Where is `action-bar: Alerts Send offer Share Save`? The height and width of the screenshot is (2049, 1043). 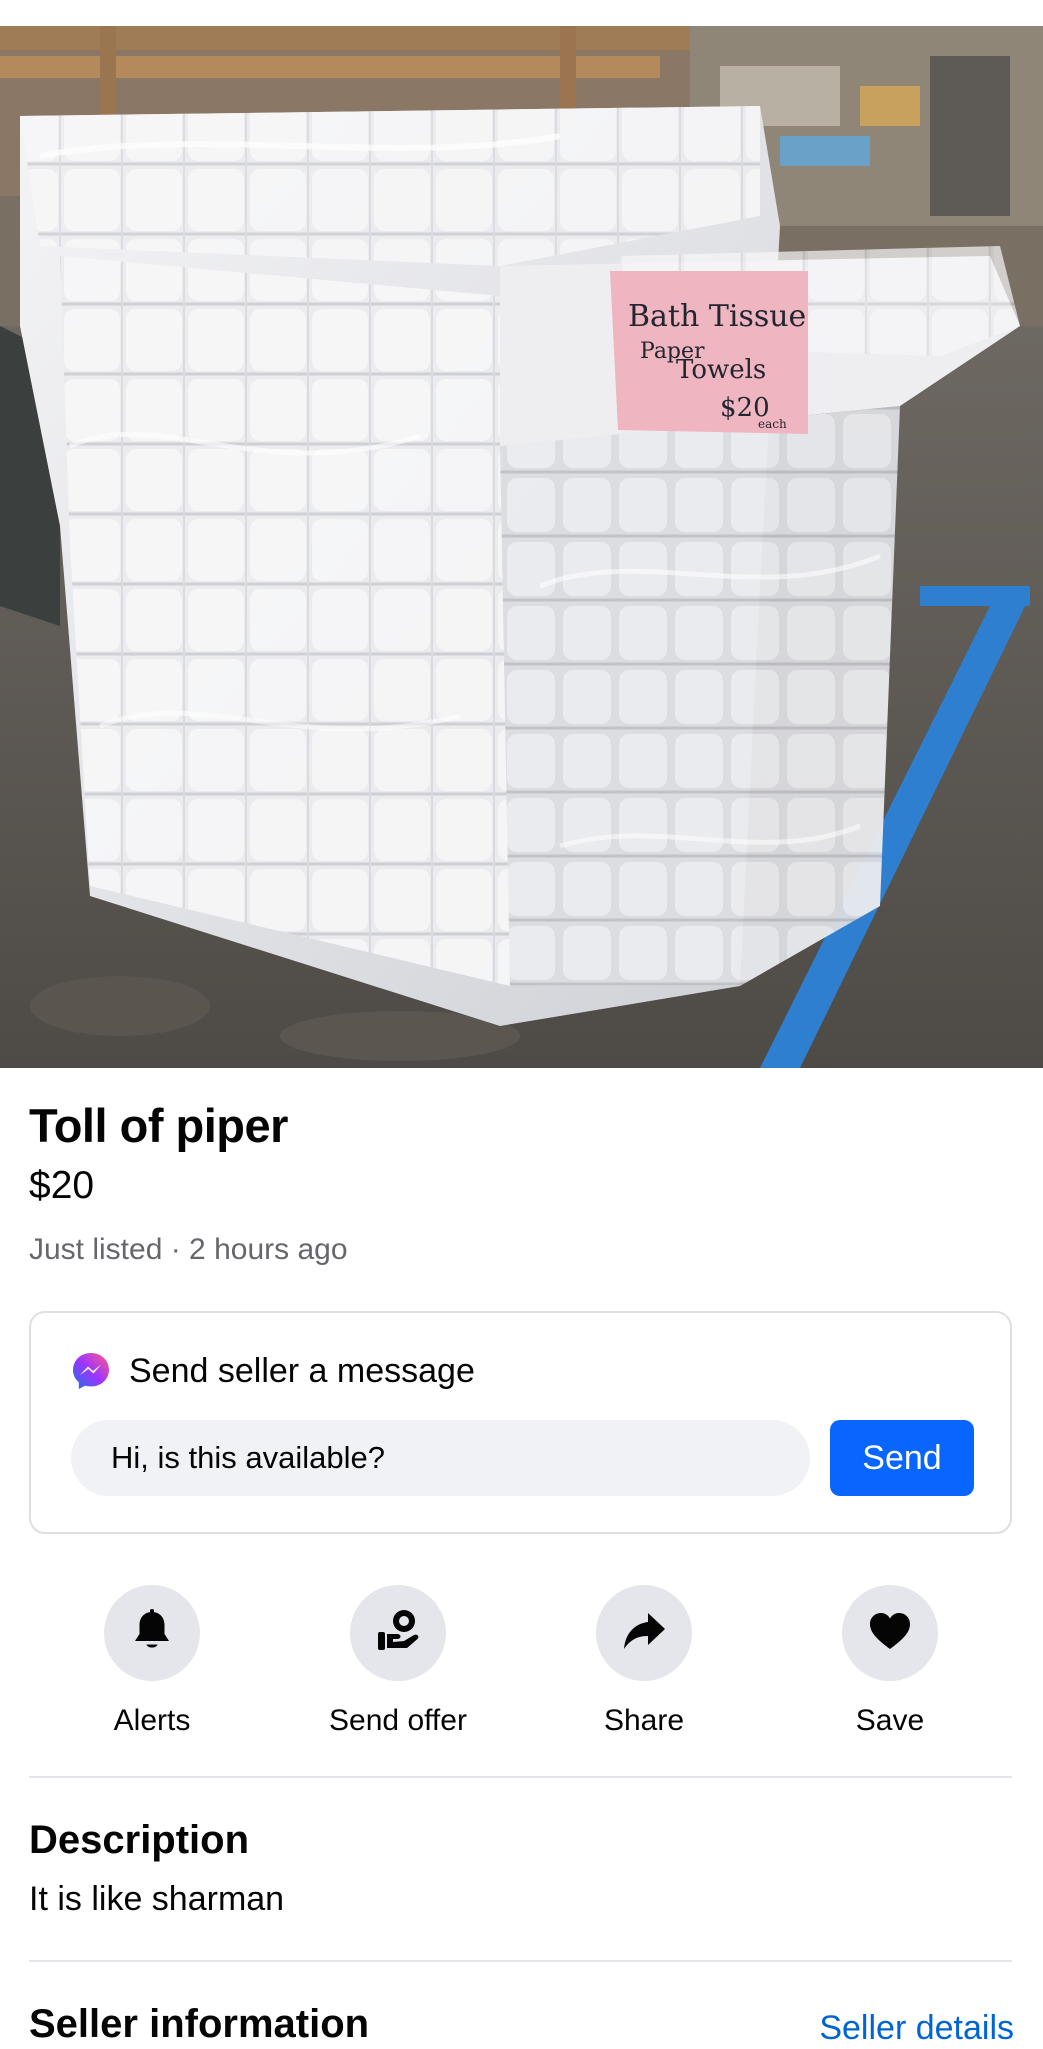
action-bar: Alerts Send offer Share Save is located at coordinates (521, 1665).